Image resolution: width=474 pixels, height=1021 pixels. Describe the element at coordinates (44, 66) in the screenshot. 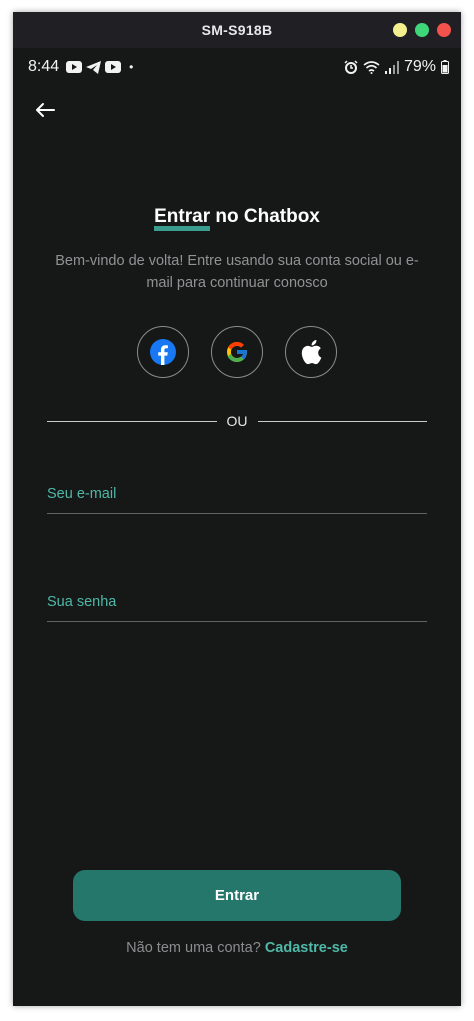

I see `status-time: 8:44` at that location.